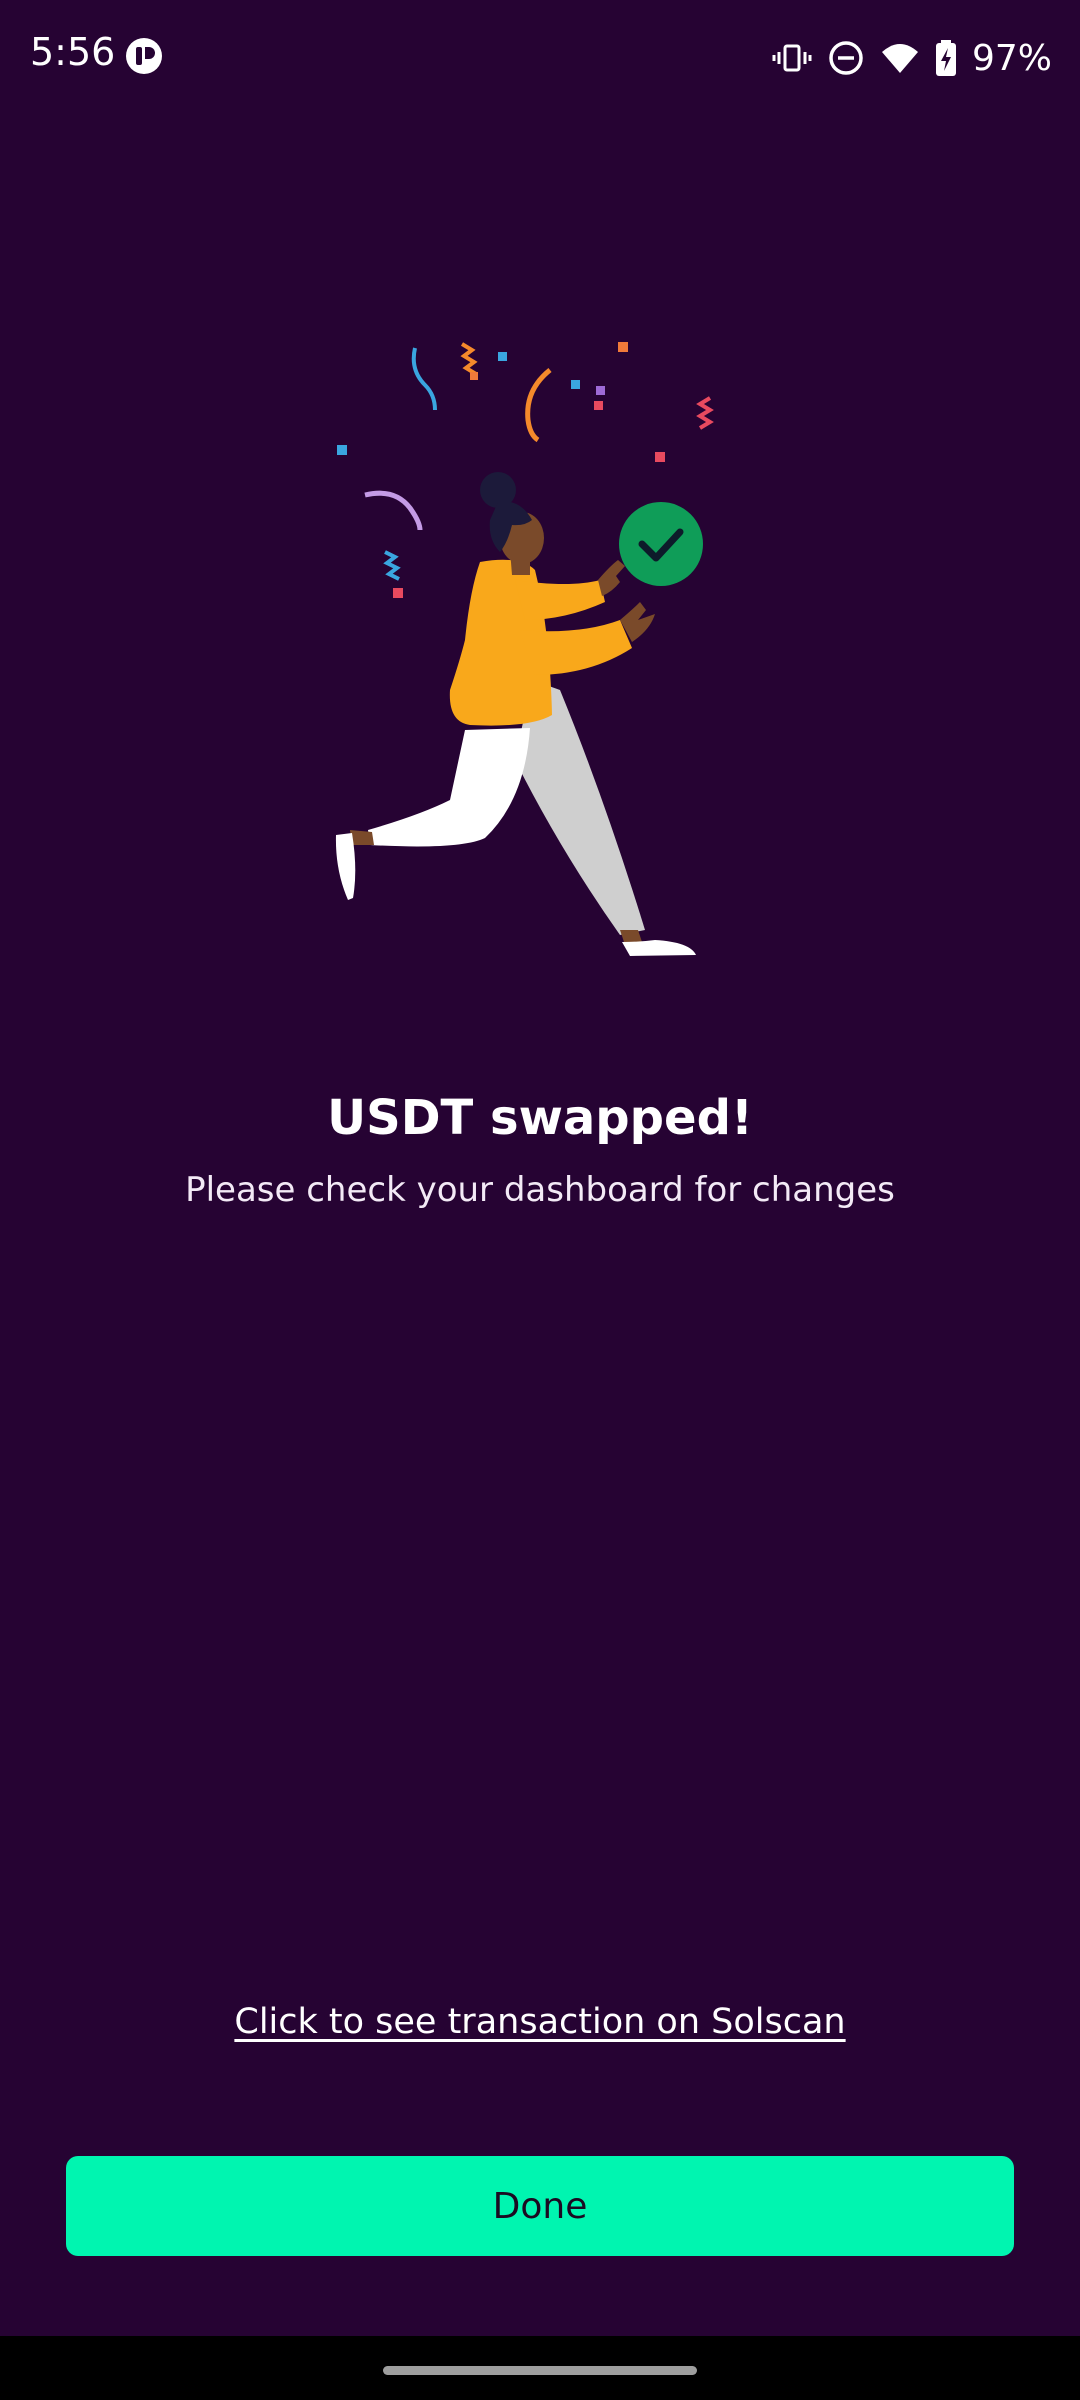 Image resolution: width=1080 pixels, height=2400 pixels. What do you see at coordinates (144, 56) in the screenshot?
I see `app-logo-icon` at bounding box center [144, 56].